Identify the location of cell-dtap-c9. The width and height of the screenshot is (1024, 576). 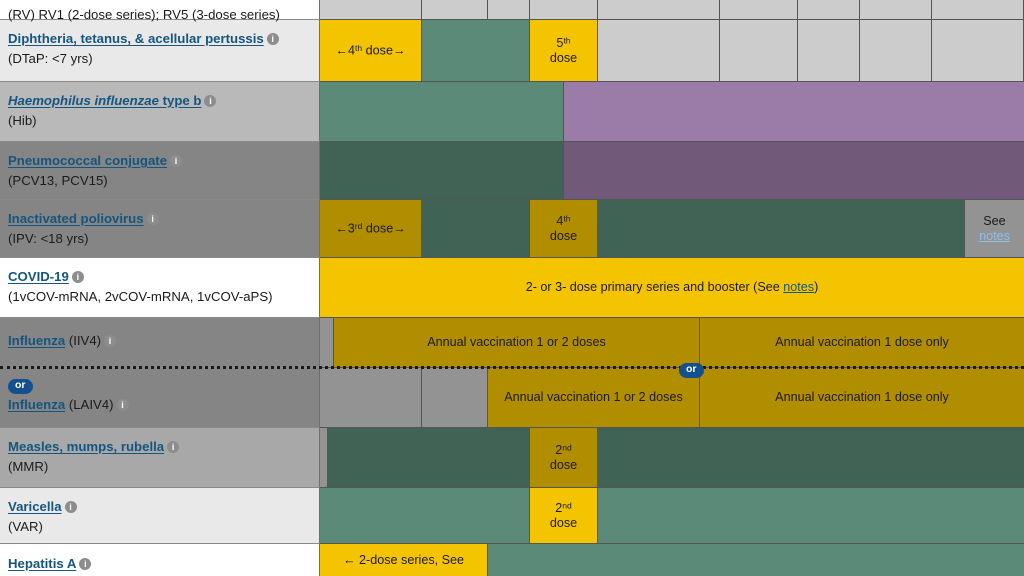
(978, 51).